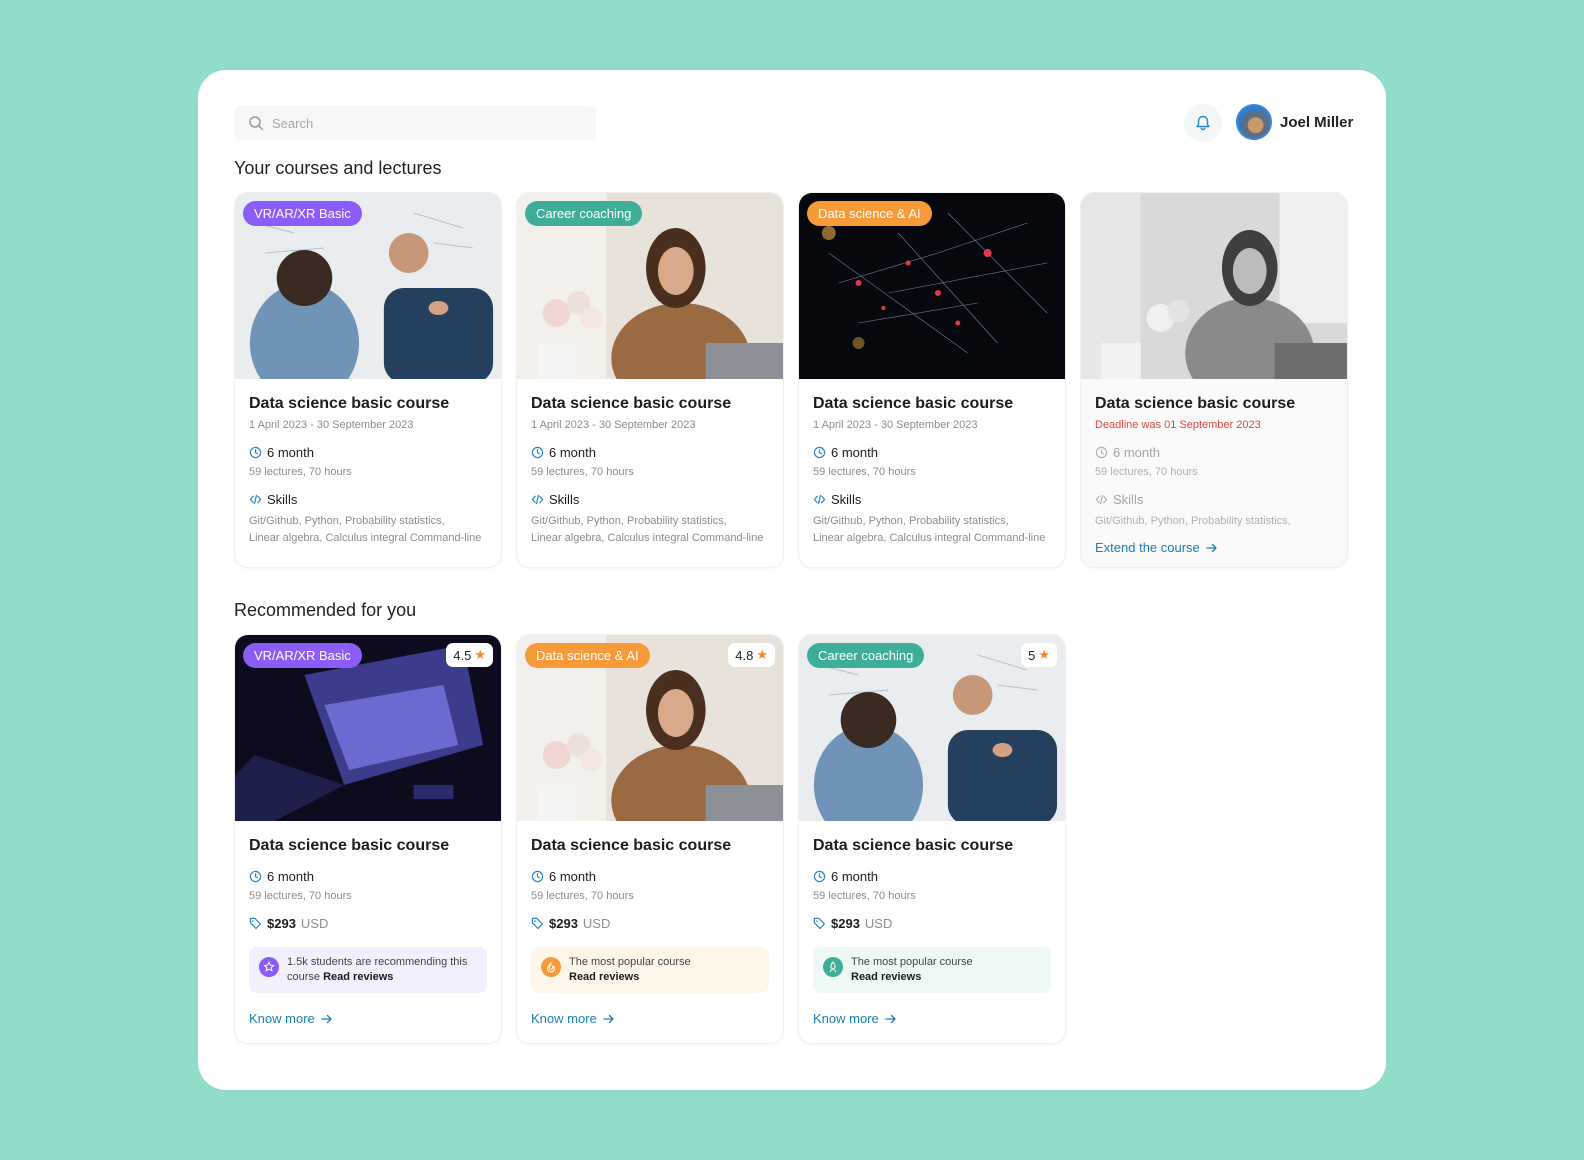  I want to click on rating-badge: 4.5 ★, so click(469, 655).